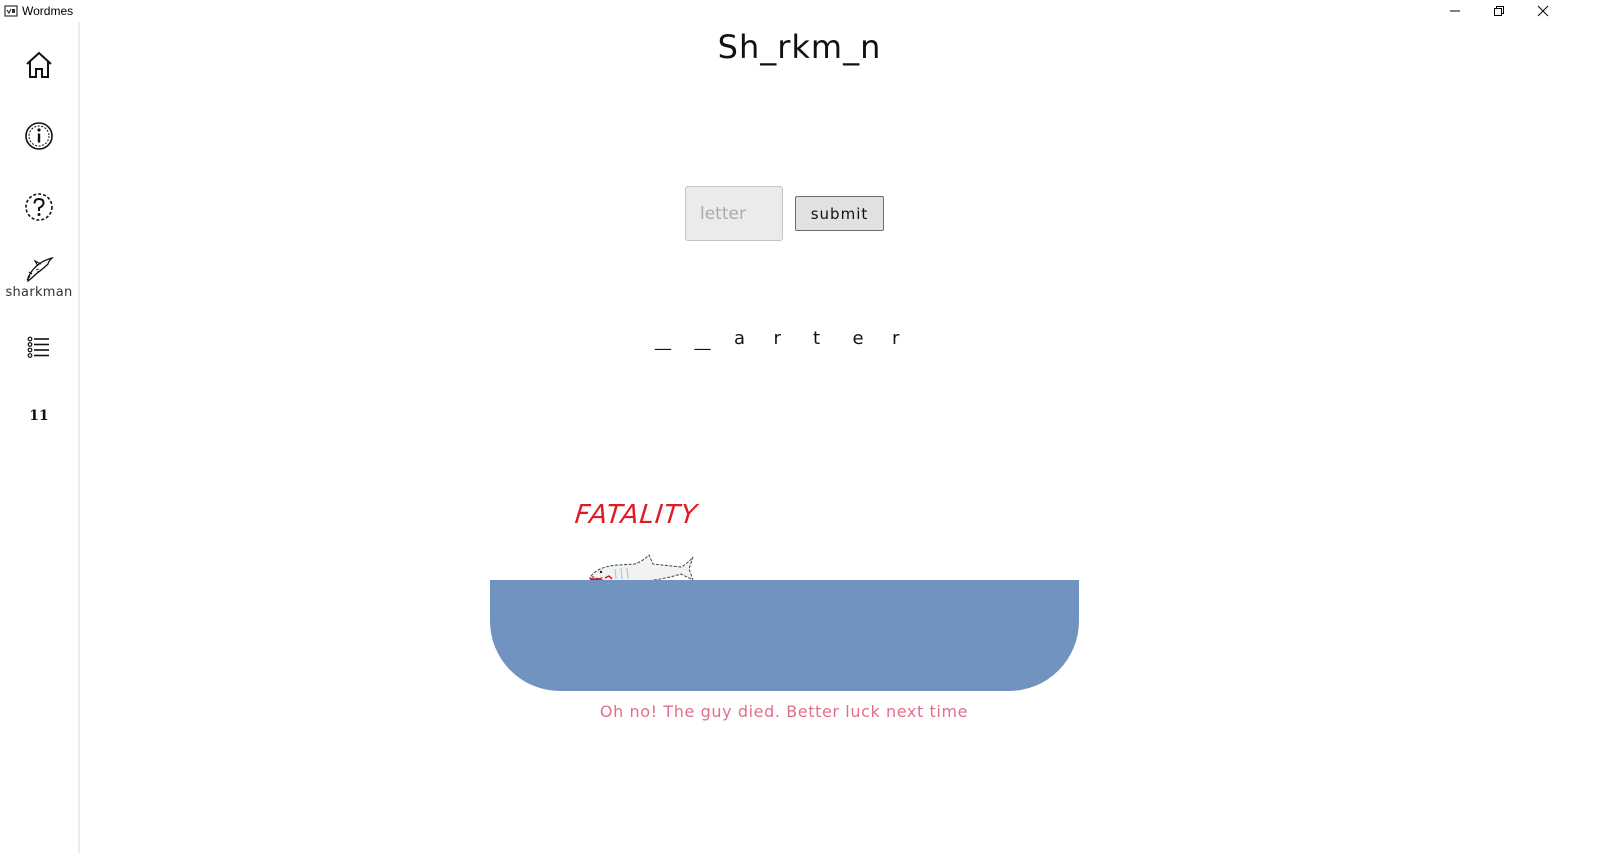 The image size is (1599, 853). What do you see at coordinates (858, 338) in the screenshot?
I see `word-slot: e` at bounding box center [858, 338].